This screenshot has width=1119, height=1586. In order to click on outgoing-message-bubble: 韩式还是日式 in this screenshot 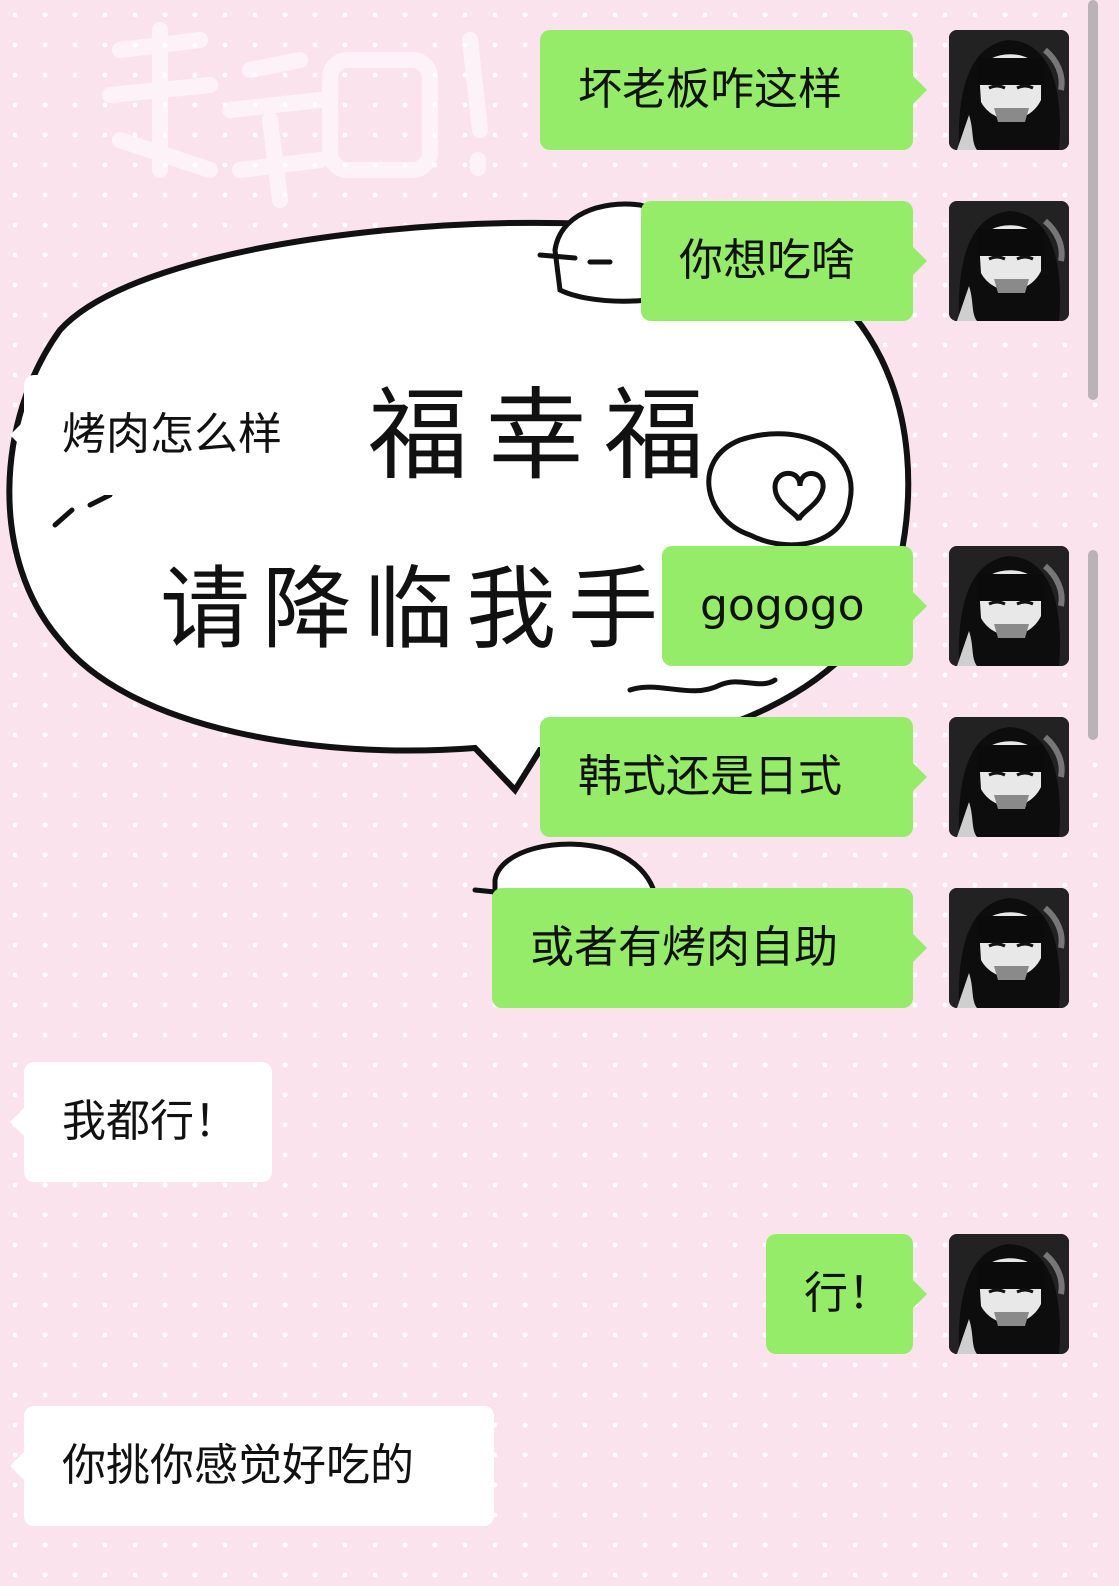, I will do `click(733, 777)`.